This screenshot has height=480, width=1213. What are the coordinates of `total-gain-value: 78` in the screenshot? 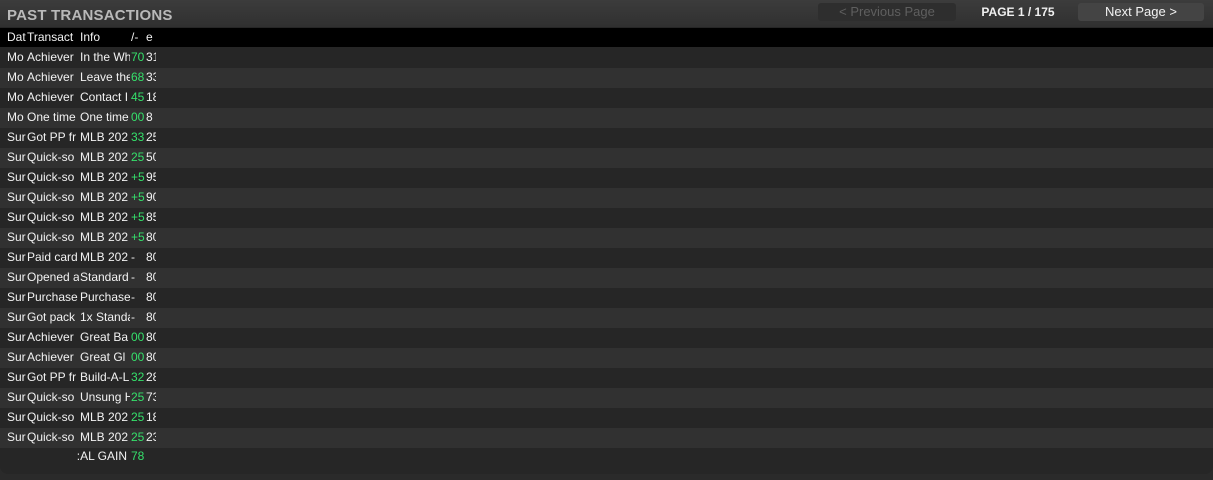 It's located at (138, 456).